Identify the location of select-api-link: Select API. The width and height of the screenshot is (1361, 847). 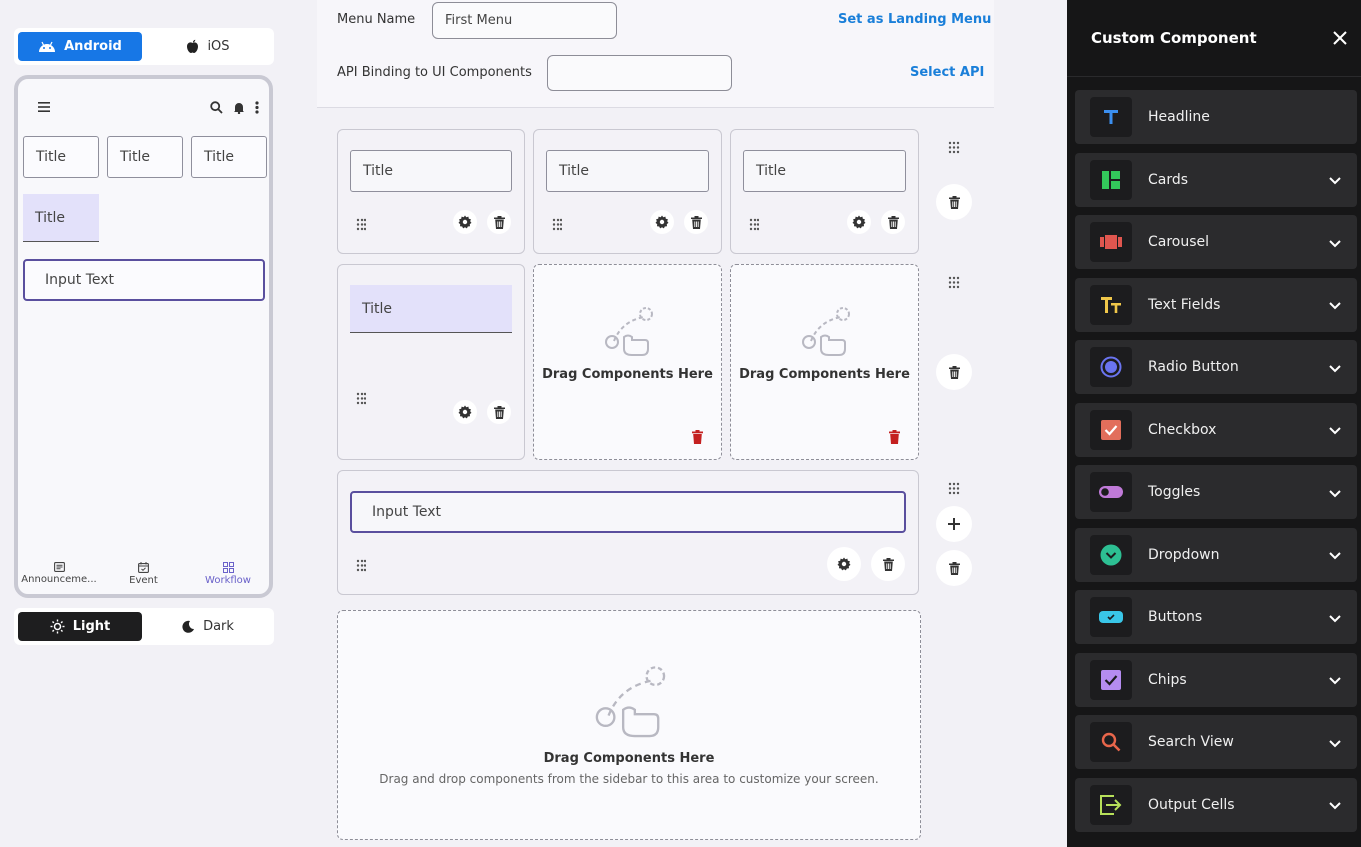
(947, 72).